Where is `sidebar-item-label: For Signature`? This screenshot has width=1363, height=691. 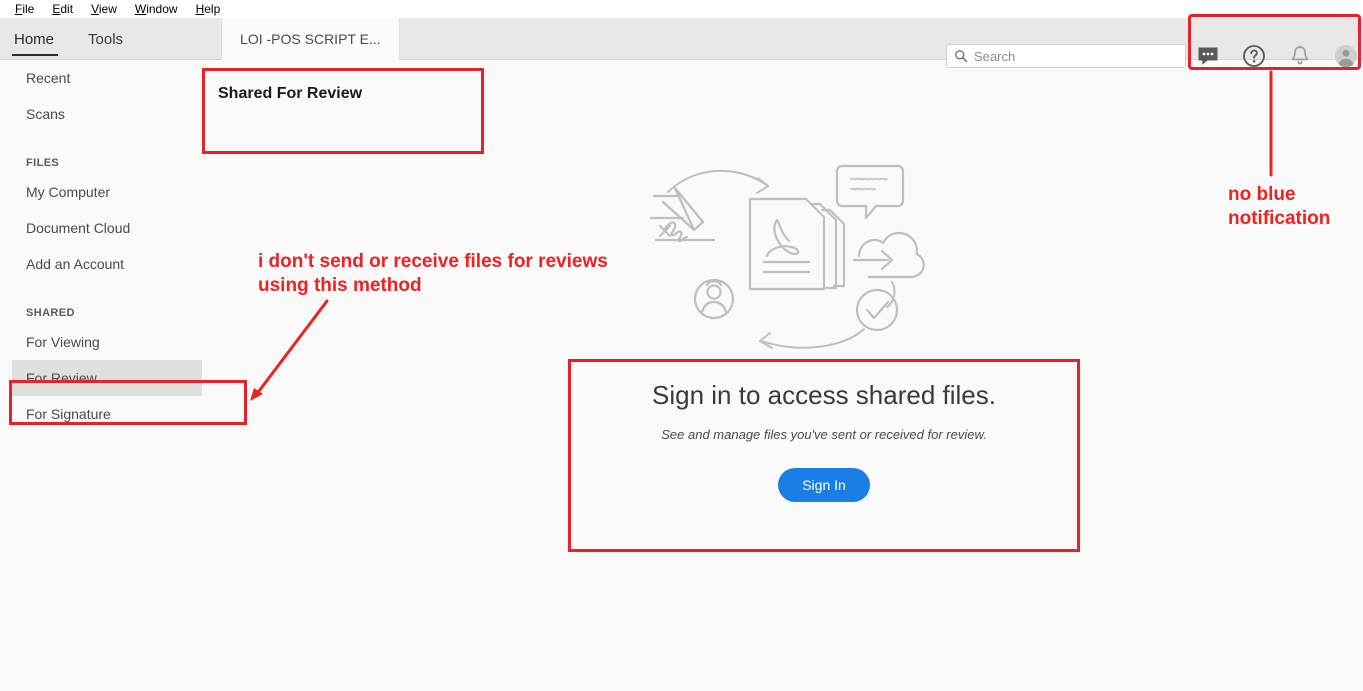
sidebar-item-label: For Signature is located at coordinates (68, 414).